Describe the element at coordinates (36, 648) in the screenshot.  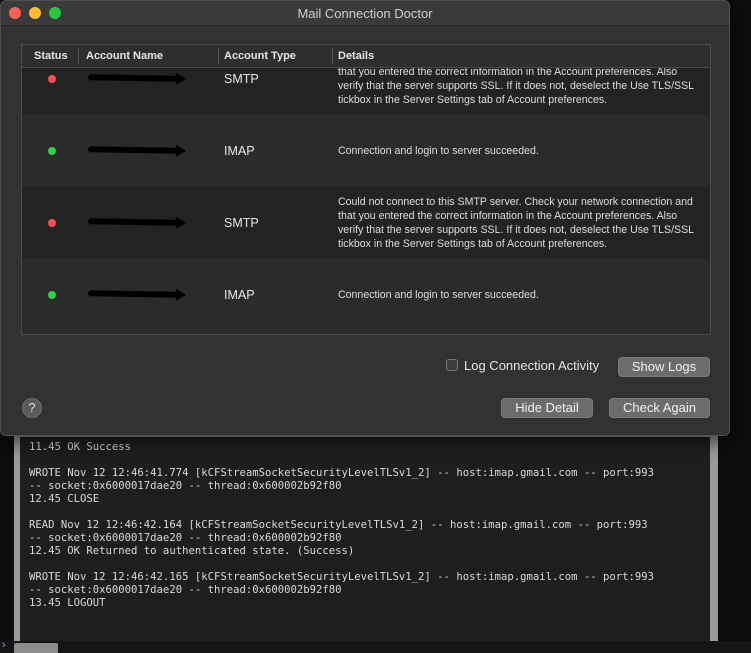
I see `background-tab` at that location.